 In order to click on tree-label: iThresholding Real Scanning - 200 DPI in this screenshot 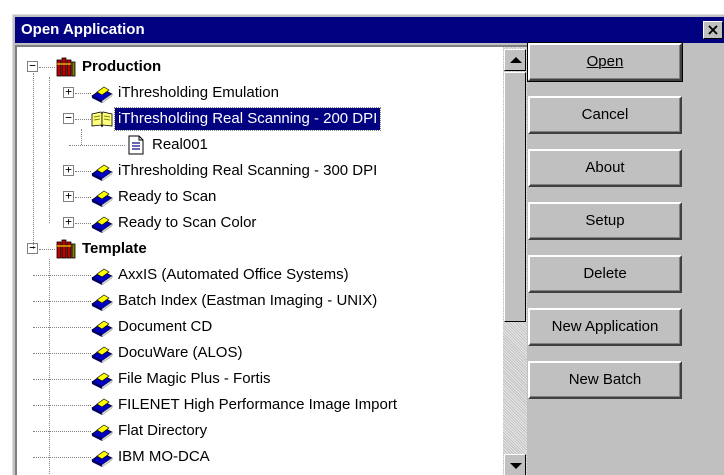, I will do `click(247, 119)`.